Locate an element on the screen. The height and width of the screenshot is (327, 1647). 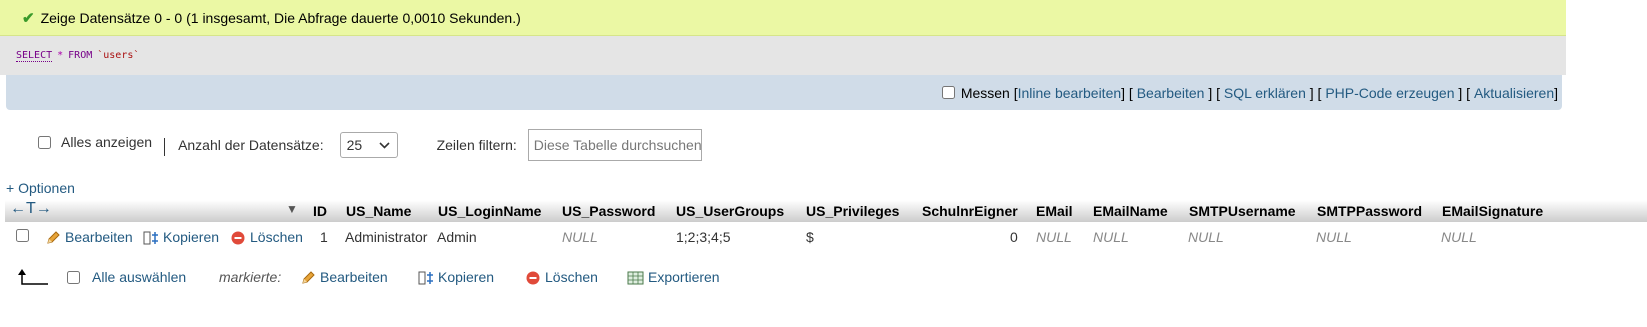
rows-count-label: Anzahl der Datensätze: is located at coordinates (251, 145).